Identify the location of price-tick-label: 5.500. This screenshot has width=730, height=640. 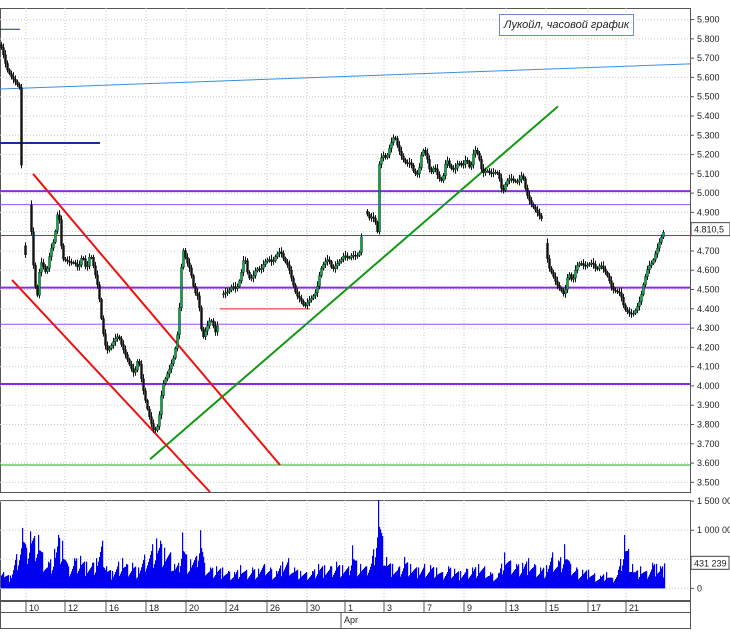
(708, 97).